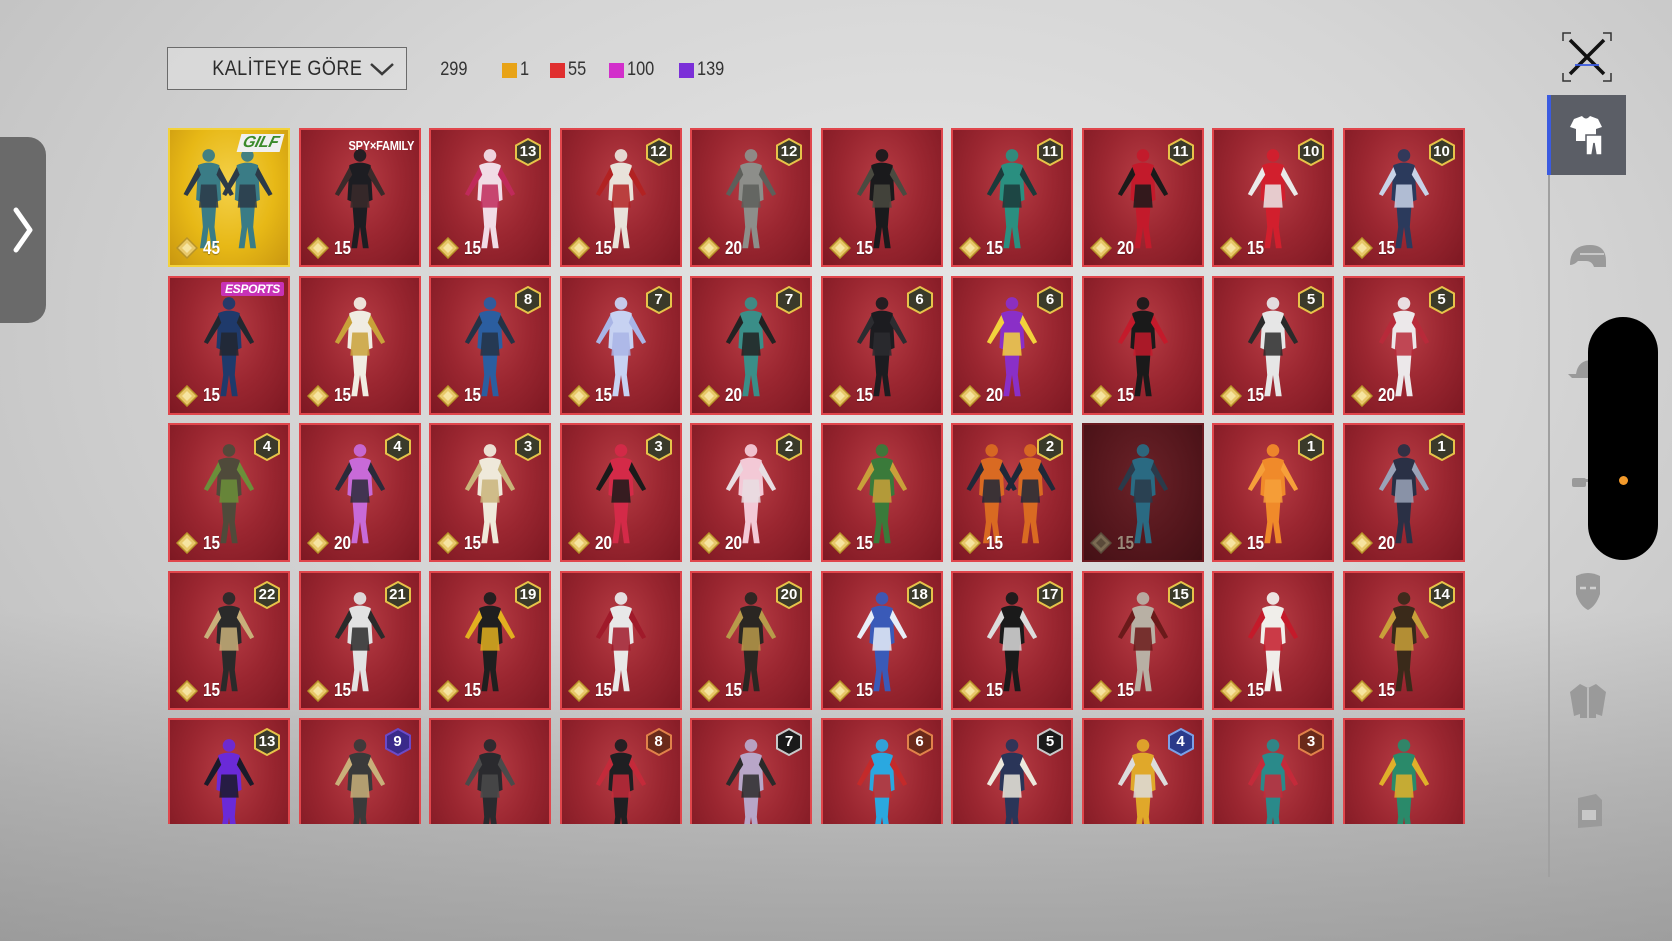 This screenshot has width=1672, height=941. I want to click on sort-dropdown: KALİTEYE GÖRE, so click(287, 68).